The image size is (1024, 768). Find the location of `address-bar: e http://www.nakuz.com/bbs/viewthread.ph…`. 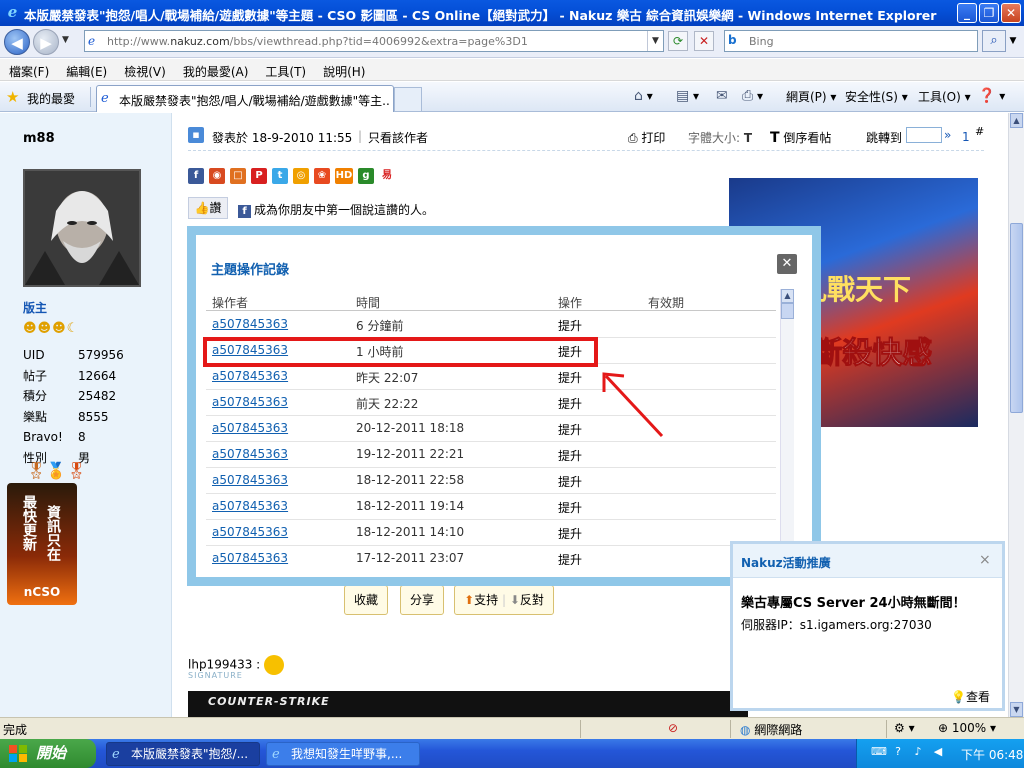

address-bar: e http://www.nakuz.com/bbs/viewthread.ph… is located at coordinates (374, 41).